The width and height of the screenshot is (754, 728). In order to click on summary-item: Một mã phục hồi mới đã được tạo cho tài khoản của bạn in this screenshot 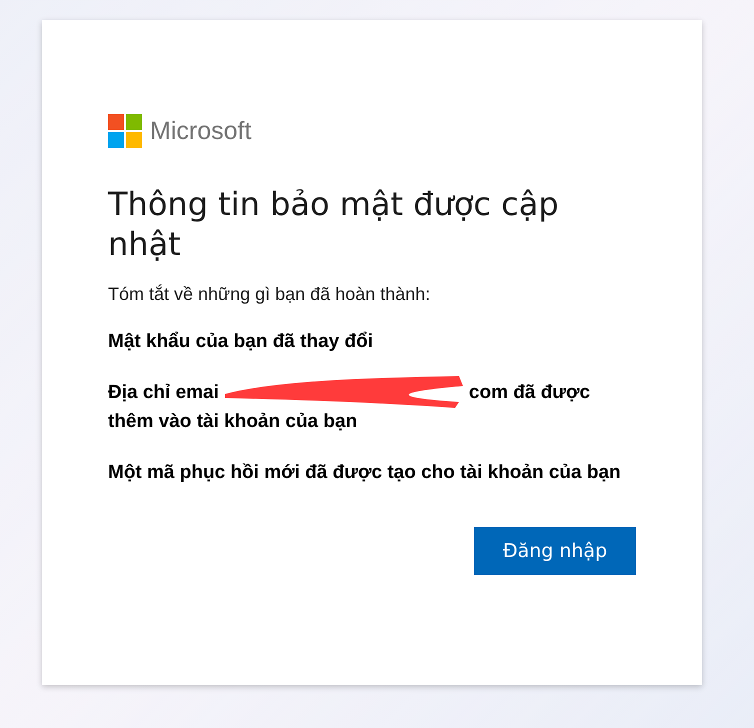, I will do `click(365, 473)`.